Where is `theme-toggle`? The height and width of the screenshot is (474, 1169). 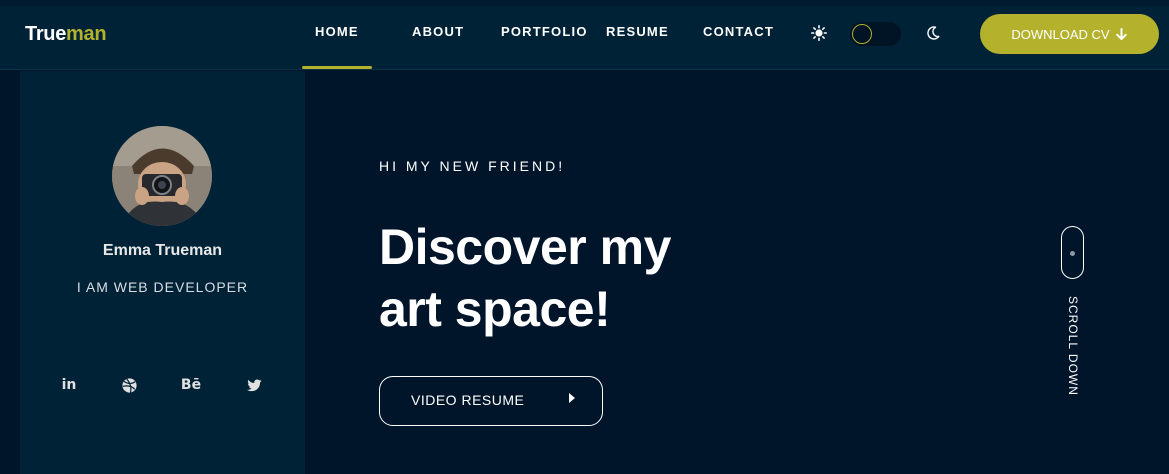 theme-toggle is located at coordinates (875, 34).